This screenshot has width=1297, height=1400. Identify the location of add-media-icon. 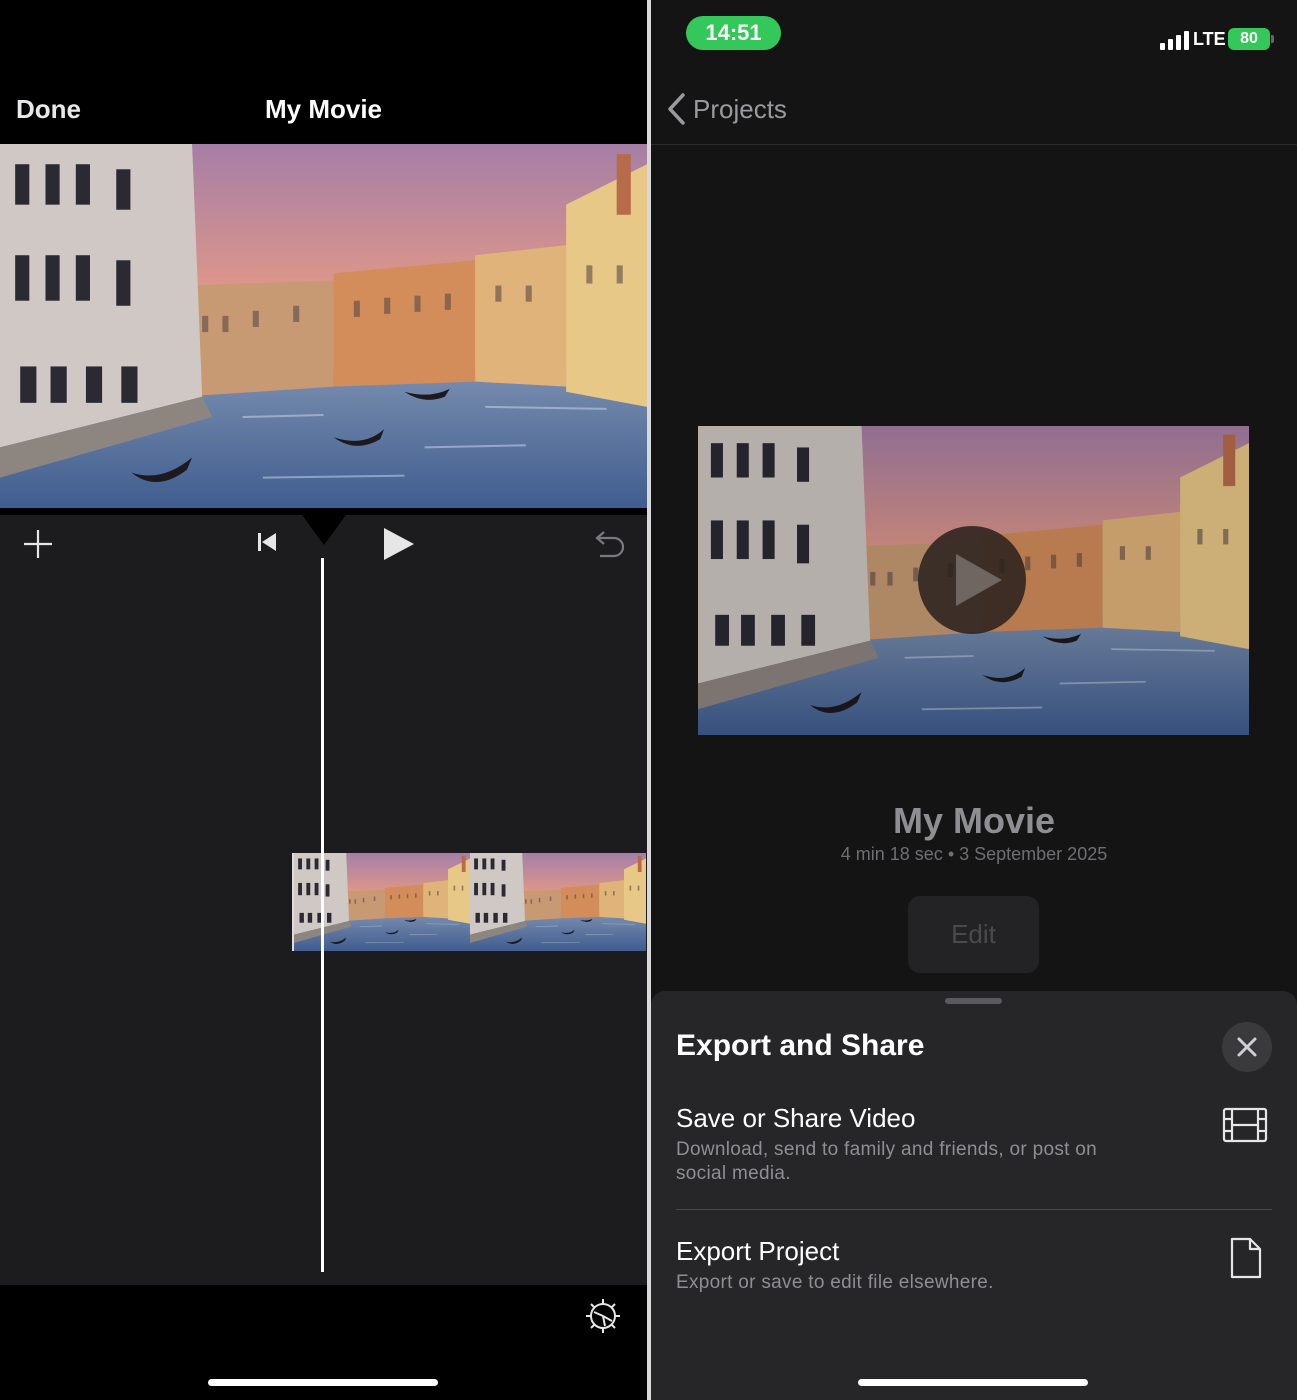
(38, 544).